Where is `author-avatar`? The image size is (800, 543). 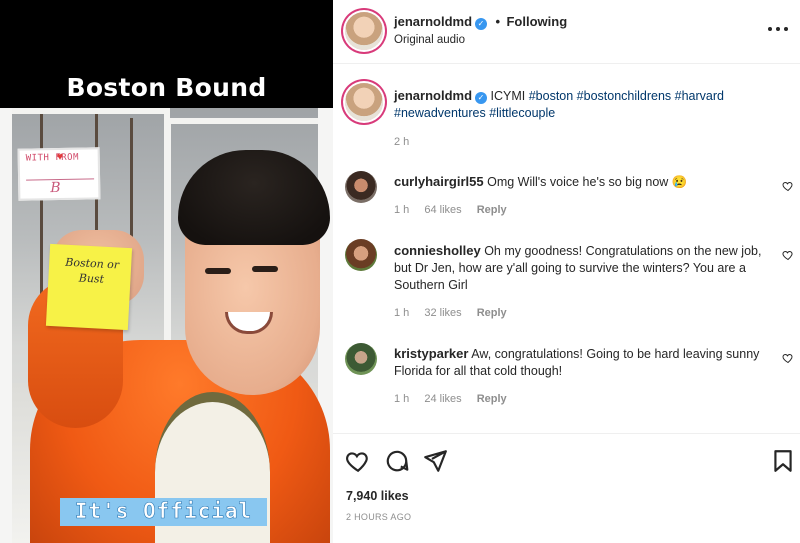 author-avatar is located at coordinates (364, 31).